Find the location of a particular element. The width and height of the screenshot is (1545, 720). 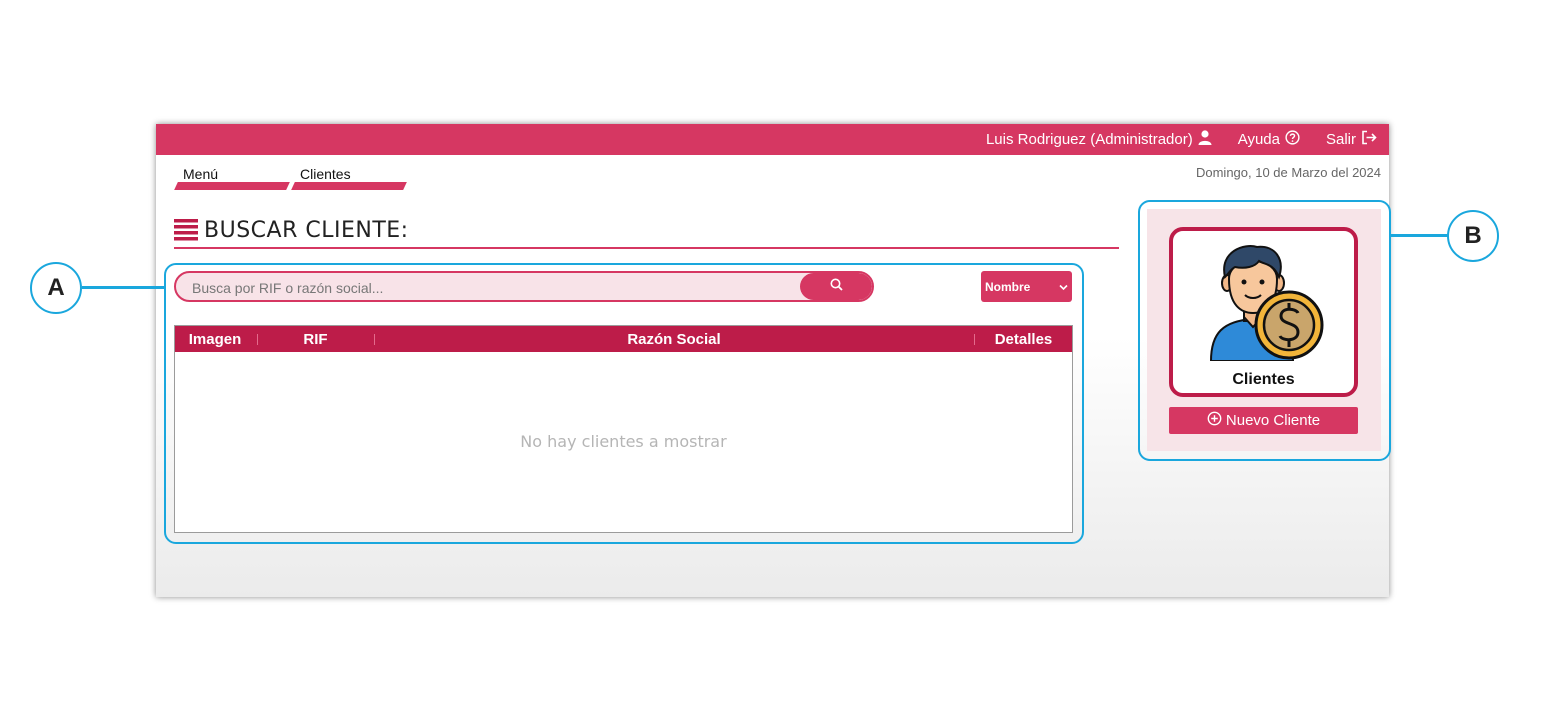

exit-link: Salir is located at coordinates (1351, 139).